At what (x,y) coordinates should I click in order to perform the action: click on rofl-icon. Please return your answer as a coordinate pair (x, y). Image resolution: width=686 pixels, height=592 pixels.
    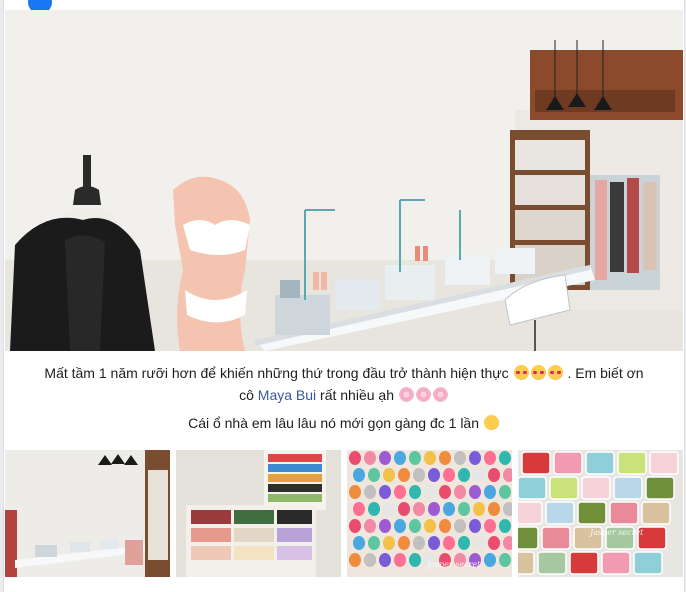
    Looking at the image, I should click on (491, 422).